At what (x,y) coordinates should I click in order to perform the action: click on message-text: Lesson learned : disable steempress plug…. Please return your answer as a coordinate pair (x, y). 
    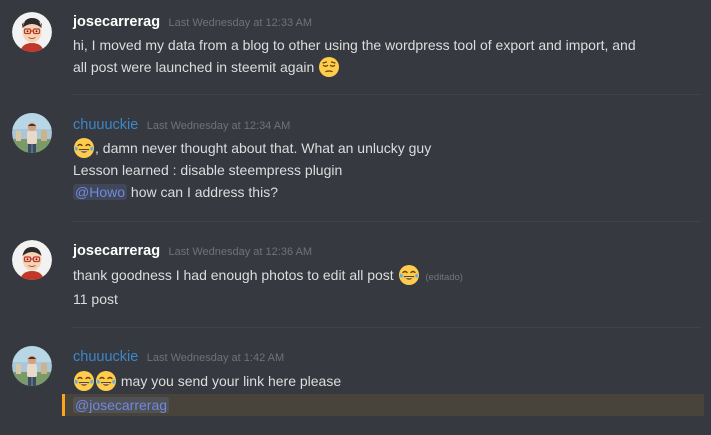
    Looking at the image, I should click on (208, 170).